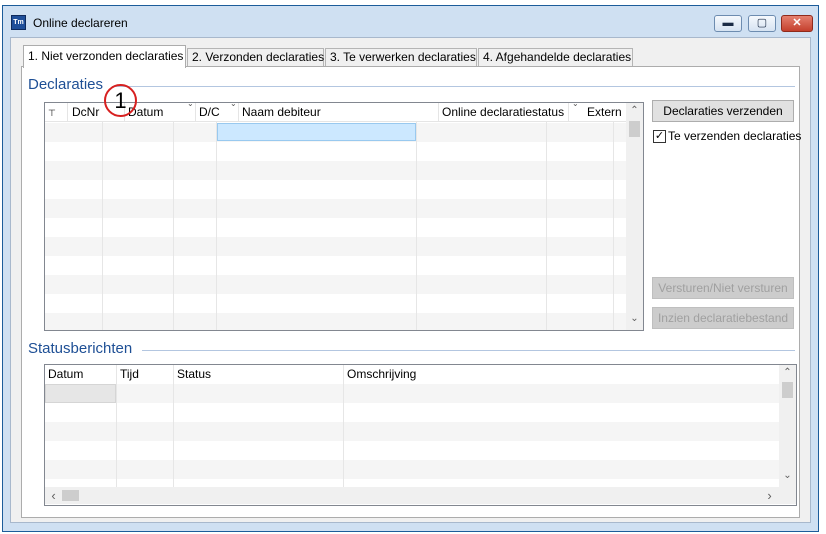 The width and height of the screenshot is (826, 534). Describe the element at coordinates (255, 57) in the screenshot. I see `tab-verzonden: 2. Verzonden declaraties` at that location.